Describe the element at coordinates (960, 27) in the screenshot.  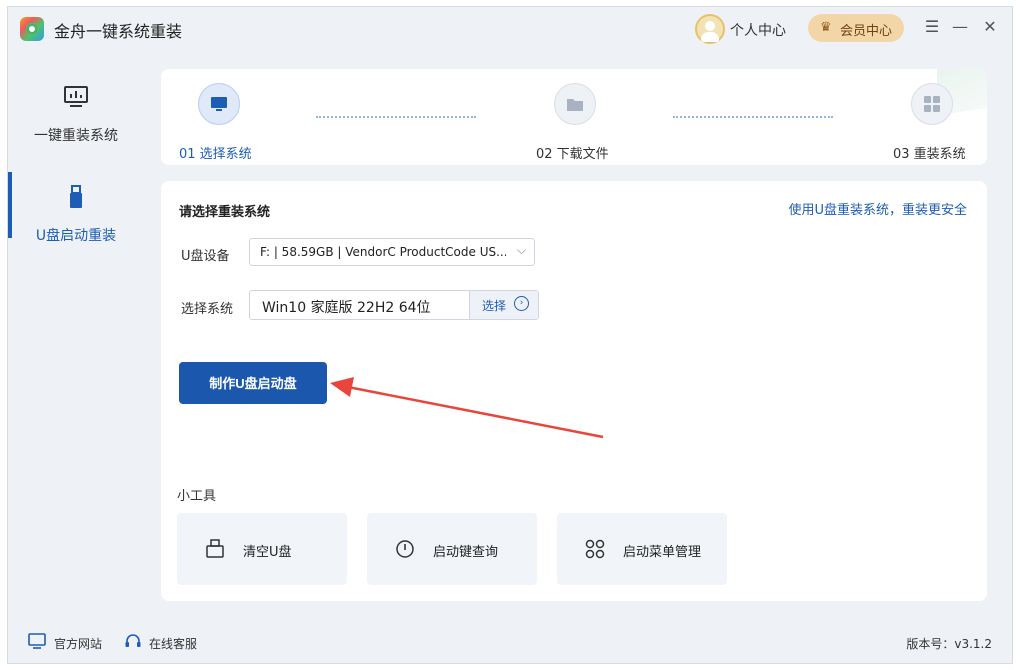
I see `minimize-icon: —` at that location.